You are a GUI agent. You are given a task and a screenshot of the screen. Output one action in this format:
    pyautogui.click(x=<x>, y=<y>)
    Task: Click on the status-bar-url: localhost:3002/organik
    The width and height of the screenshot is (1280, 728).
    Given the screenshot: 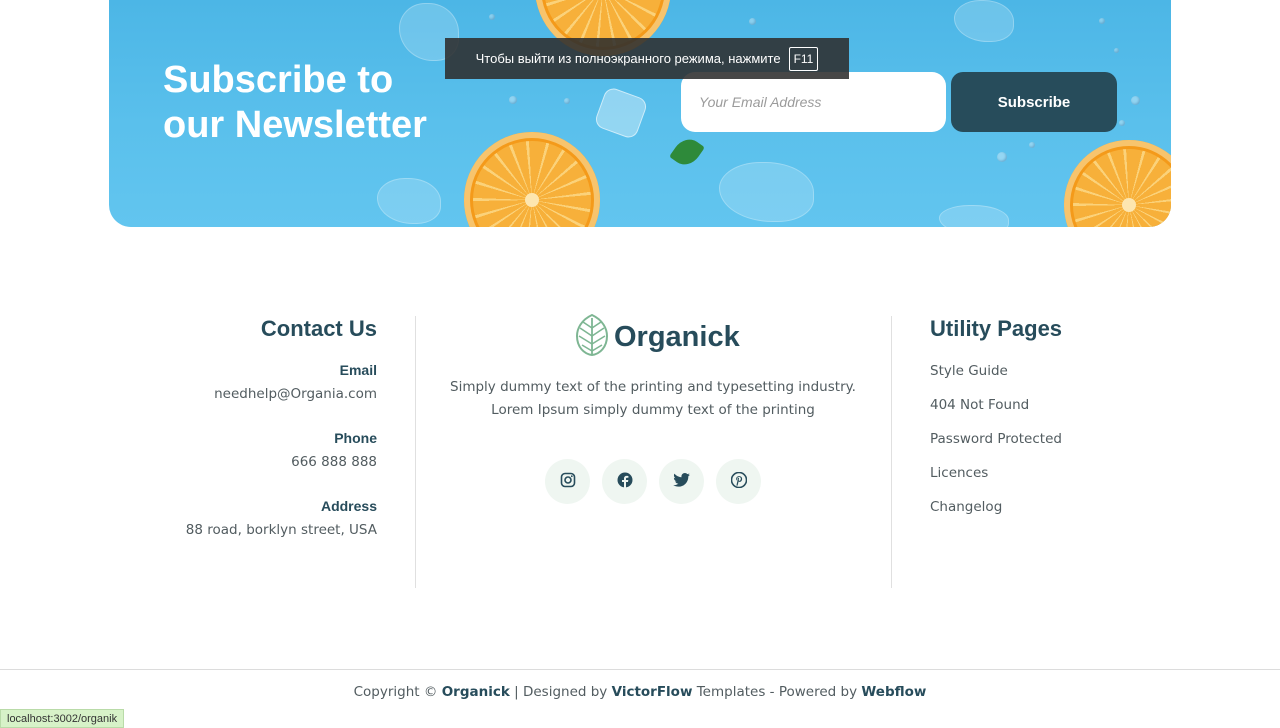 What is the action you would take?
    pyautogui.click(x=62, y=718)
    